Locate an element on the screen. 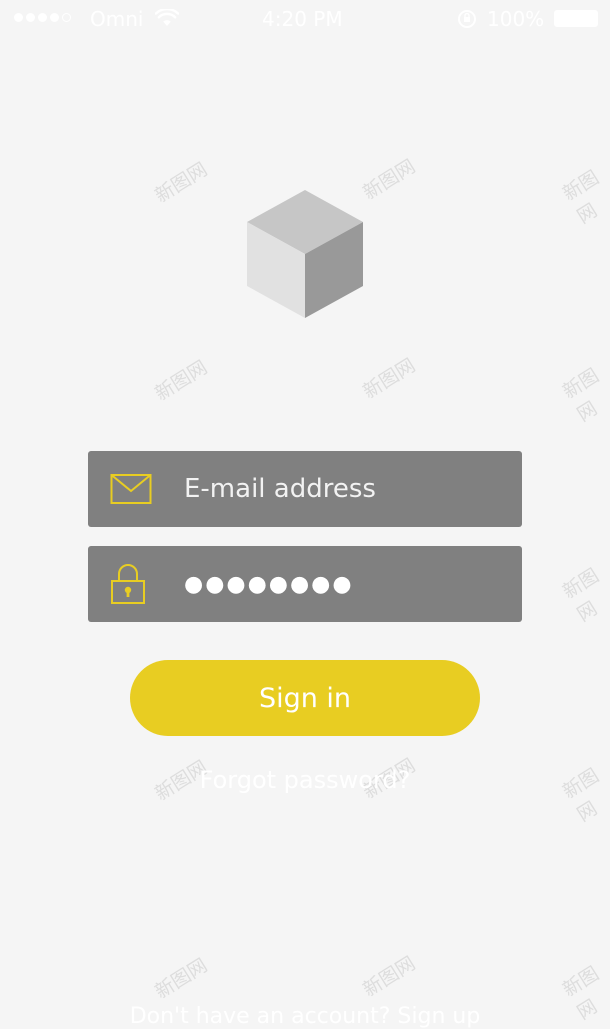 This screenshot has width=610, height=1029. sign-in-button: Sign in is located at coordinates (305, 698).